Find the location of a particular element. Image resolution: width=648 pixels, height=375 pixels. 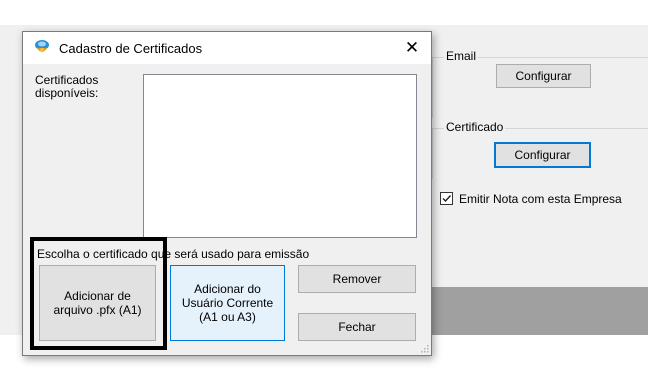

add-user-line3: (A1 ou A3) is located at coordinates (227, 317).